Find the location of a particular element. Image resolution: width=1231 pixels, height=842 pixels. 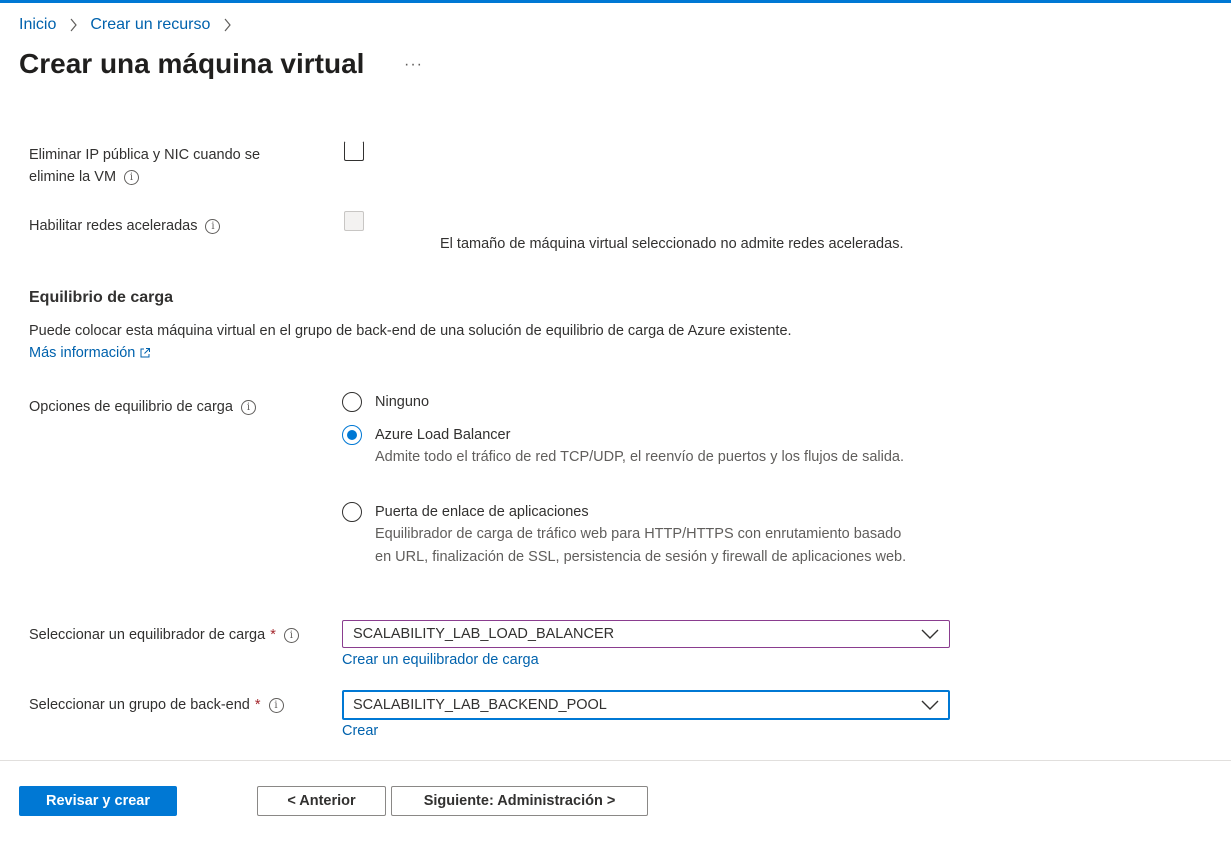

select-backend-pool-label: Seleccionar un grupo de back-end * i is located at coordinates (156, 705).